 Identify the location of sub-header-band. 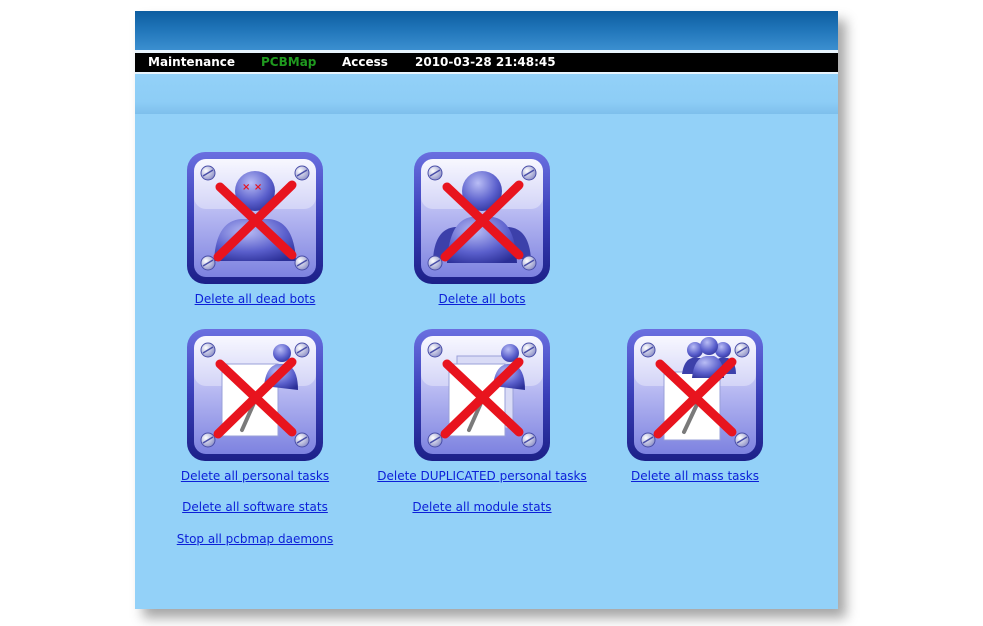
(486, 94).